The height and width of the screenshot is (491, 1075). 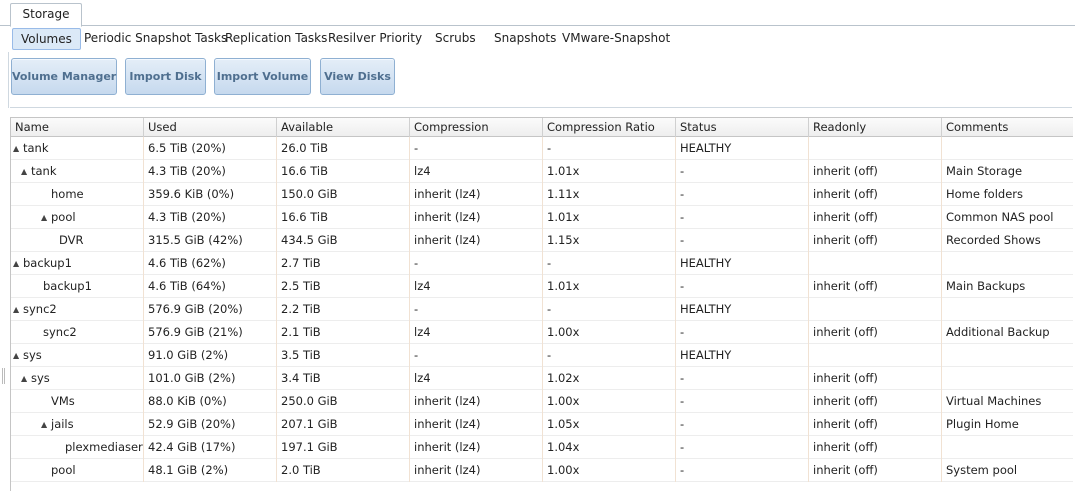 I want to click on tab-periodic-snapshot-tasks: Periodic Snapshot Tasks, so click(x=155, y=39).